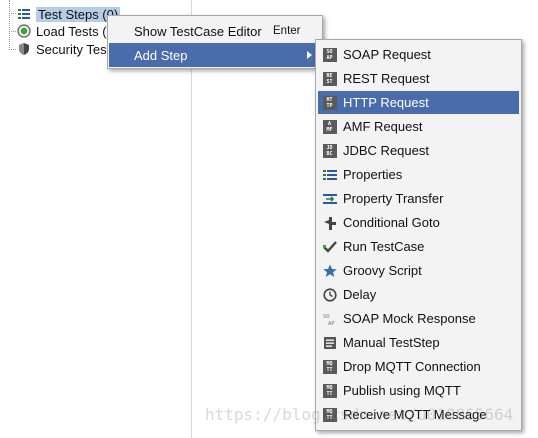 The image size is (538, 438). I want to click on jdbc-request-icon: JD BC, so click(329, 150).